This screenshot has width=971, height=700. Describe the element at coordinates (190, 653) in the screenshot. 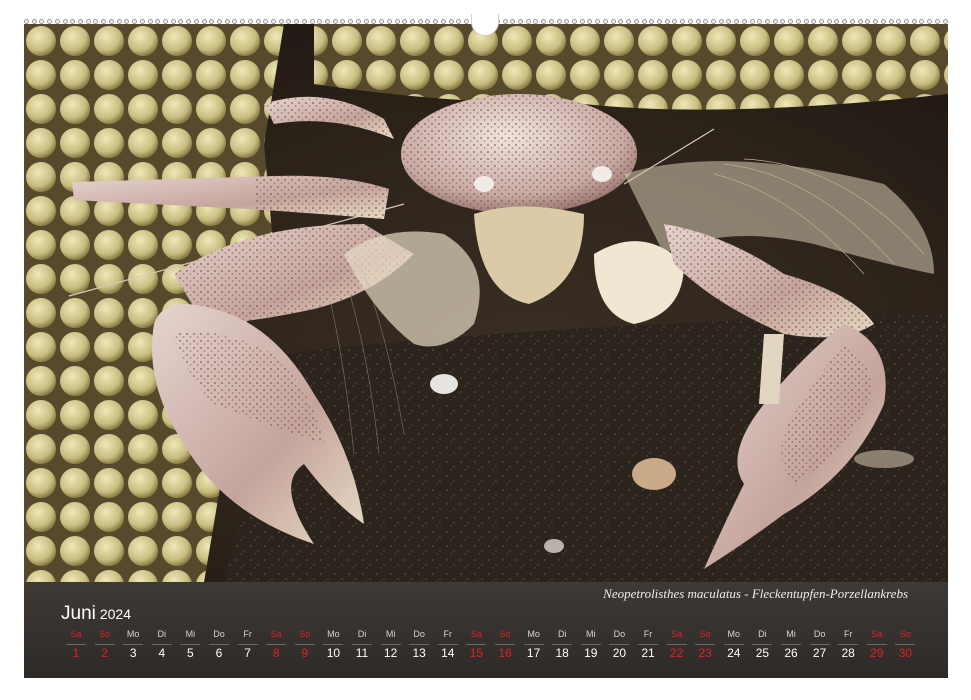

I see `day-number: 5` at that location.